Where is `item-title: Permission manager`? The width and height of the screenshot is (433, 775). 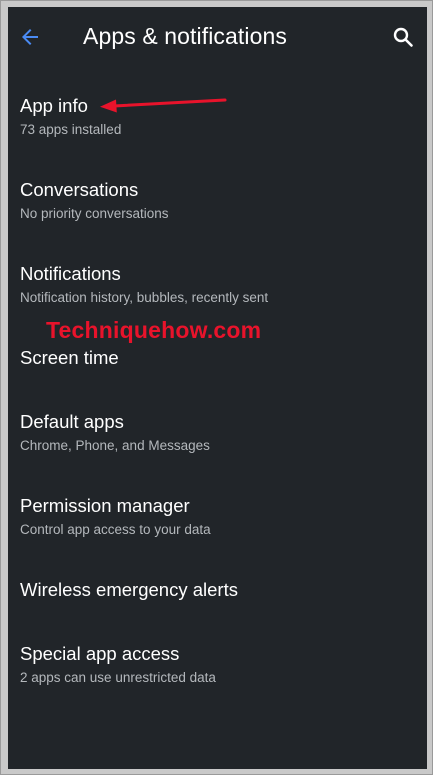 item-title: Permission manager is located at coordinates (105, 505).